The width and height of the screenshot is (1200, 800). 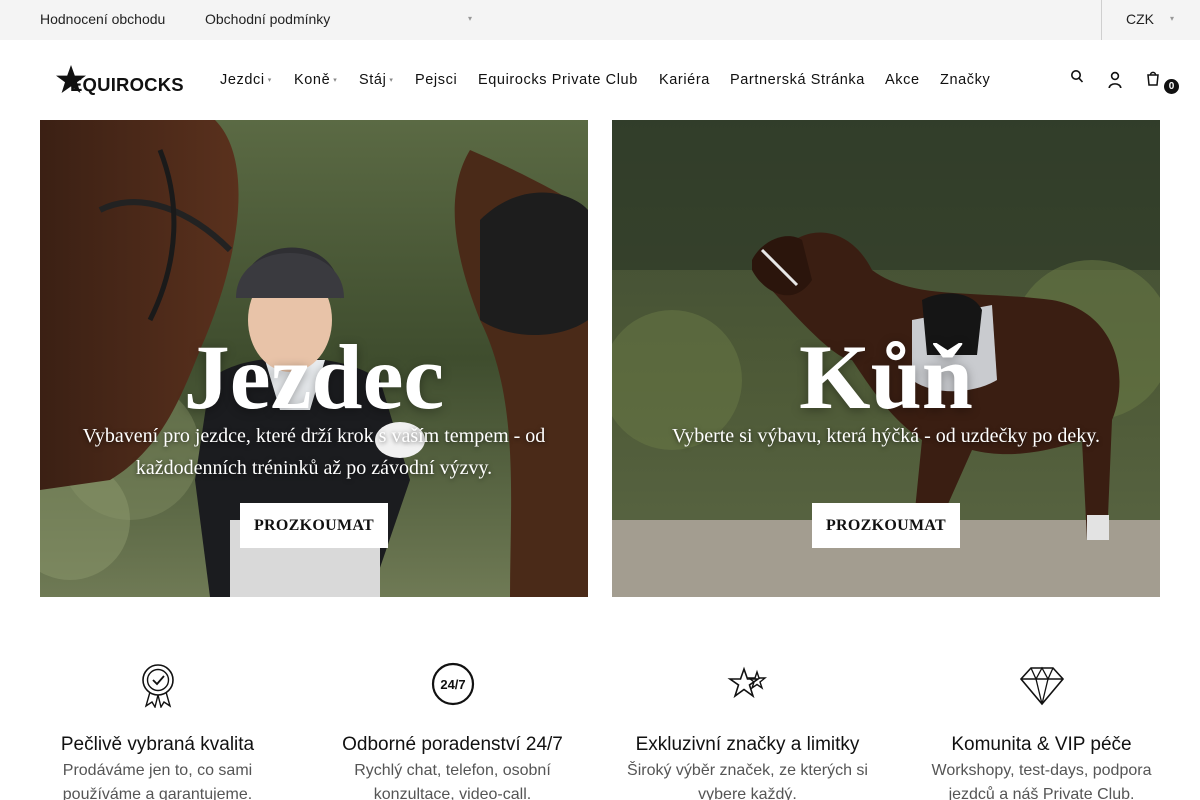 I want to click on feature-title: Odborné poradenství 24/7, so click(x=452, y=744).